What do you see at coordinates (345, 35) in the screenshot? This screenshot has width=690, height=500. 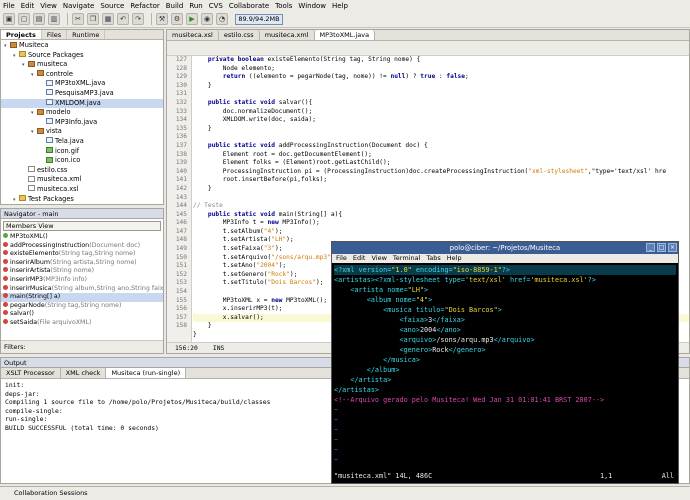 I see `editor-tab: MP3toXML.java` at bounding box center [345, 35].